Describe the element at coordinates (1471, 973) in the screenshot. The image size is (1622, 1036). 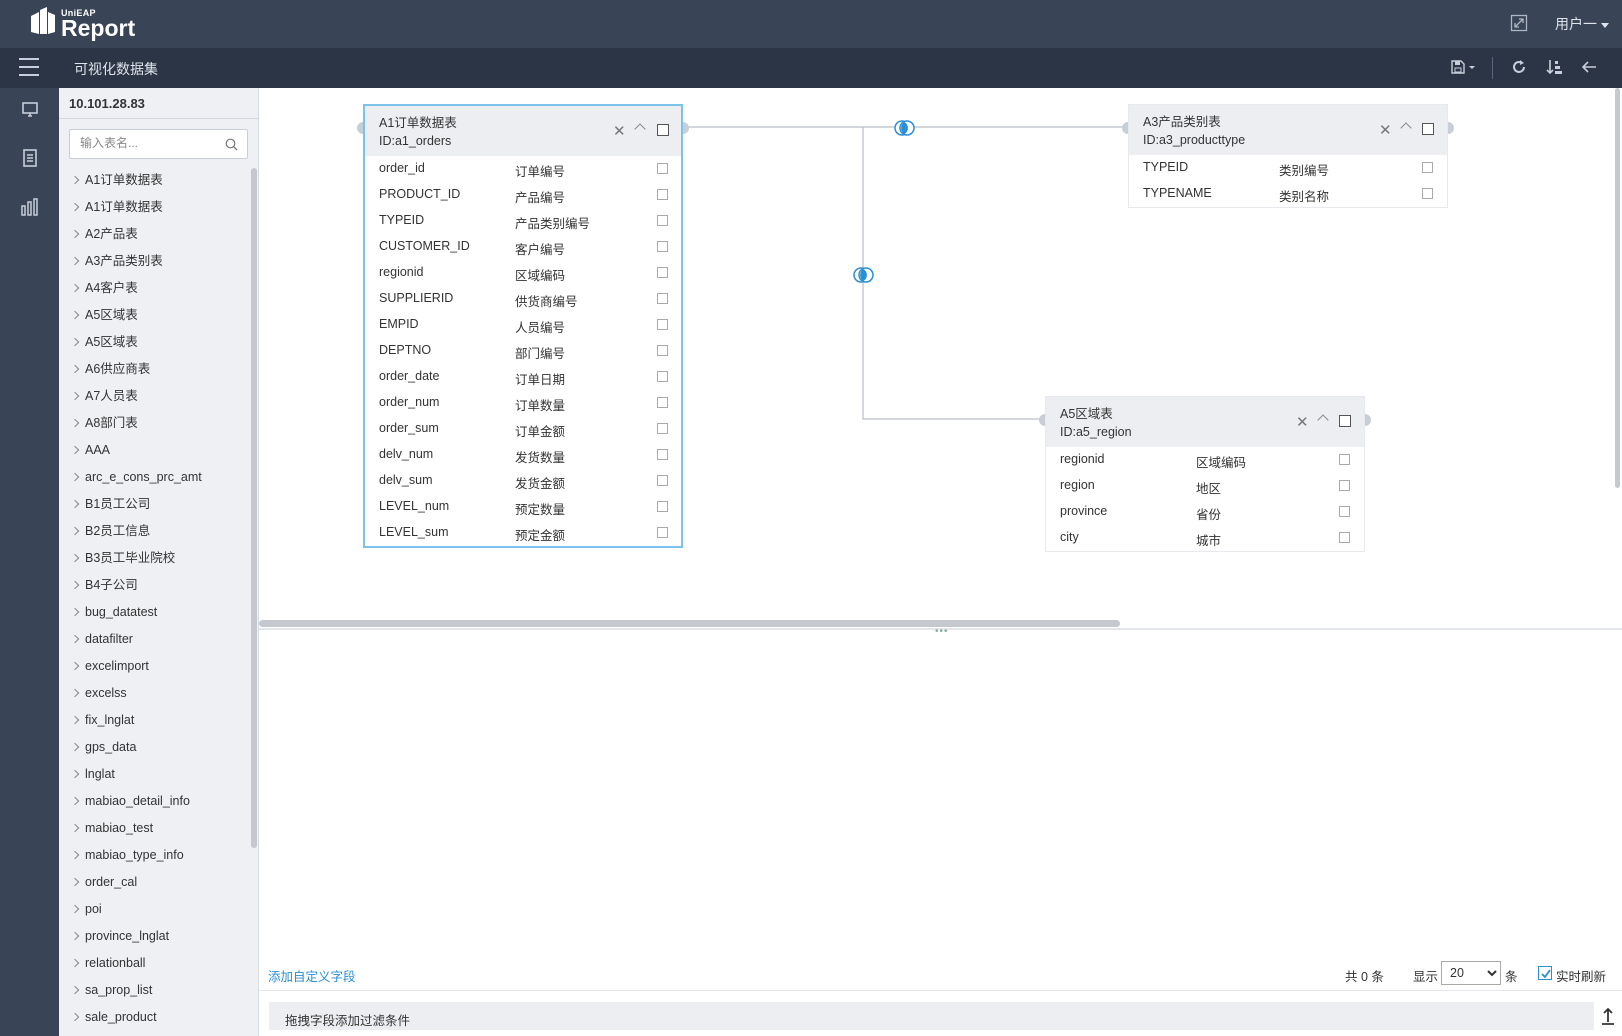
I see `page-size-select: 20` at that location.